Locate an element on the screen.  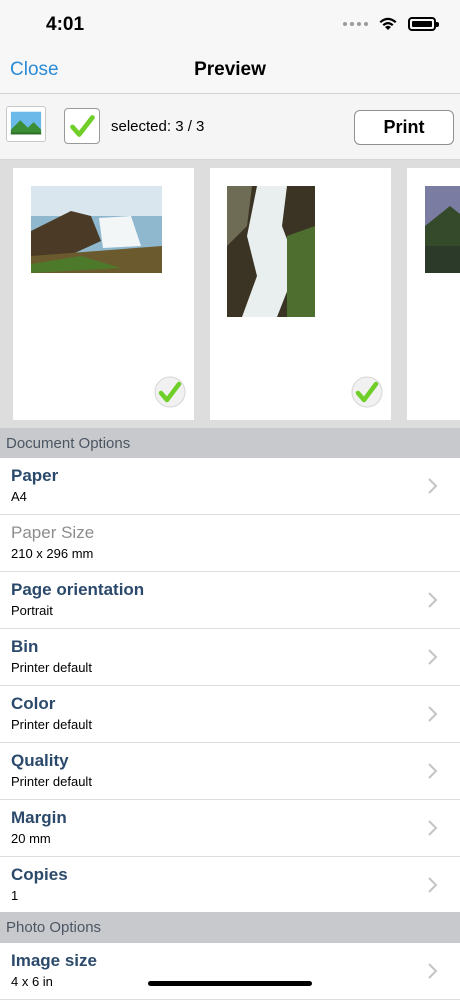
photo-icon is located at coordinates (26, 124).